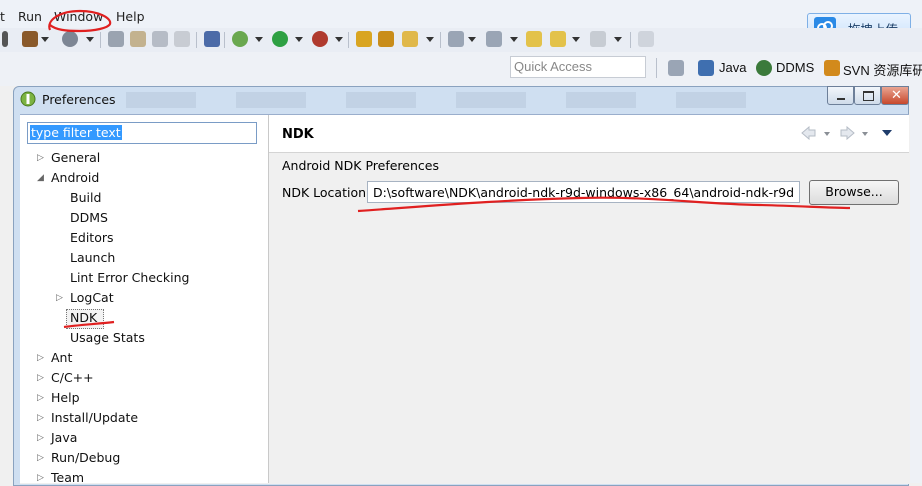 This screenshot has width=922, height=486. I want to click on annotation-underline-path, so click(604, 204).